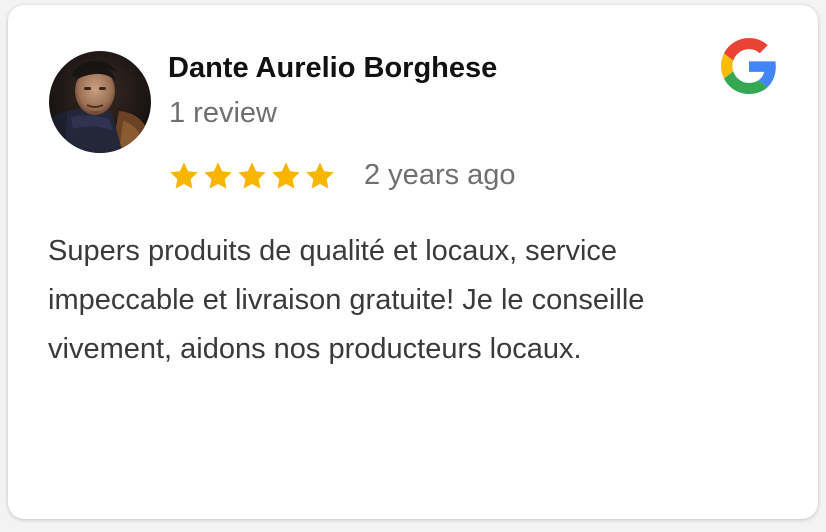 This screenshot has height=532, width=826. I want to click on avatar, so click(100, 102).